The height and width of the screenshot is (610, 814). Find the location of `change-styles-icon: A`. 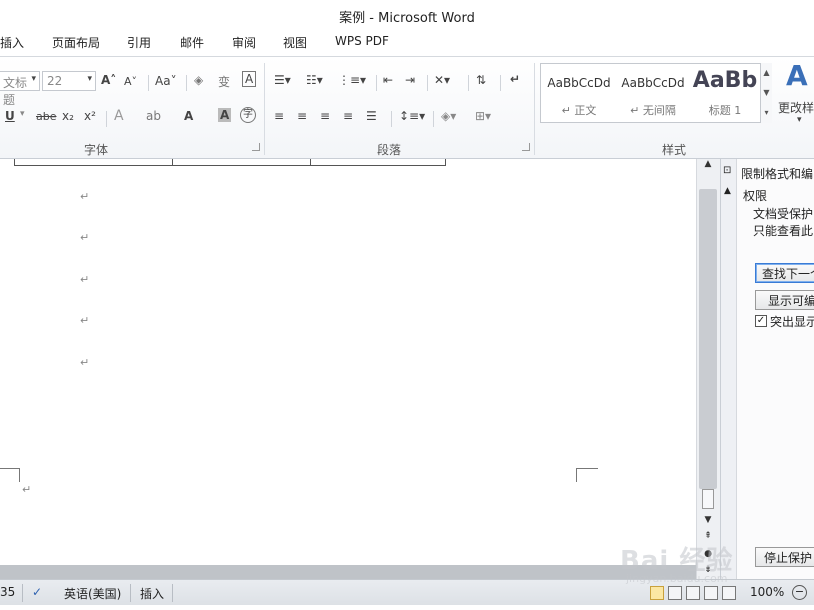

change-styles-icon: A is located at coordinates (797, 75).